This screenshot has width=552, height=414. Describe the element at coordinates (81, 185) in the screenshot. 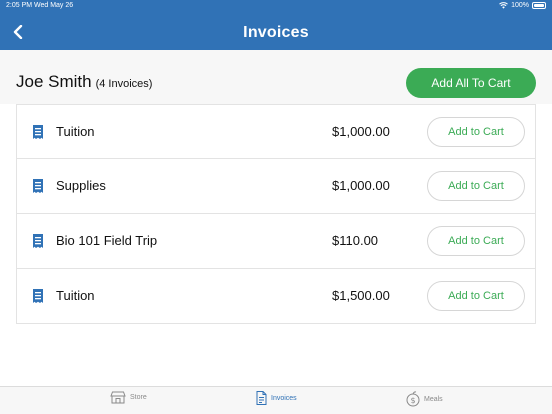

I see `invoice-title: Supplies` at that location.